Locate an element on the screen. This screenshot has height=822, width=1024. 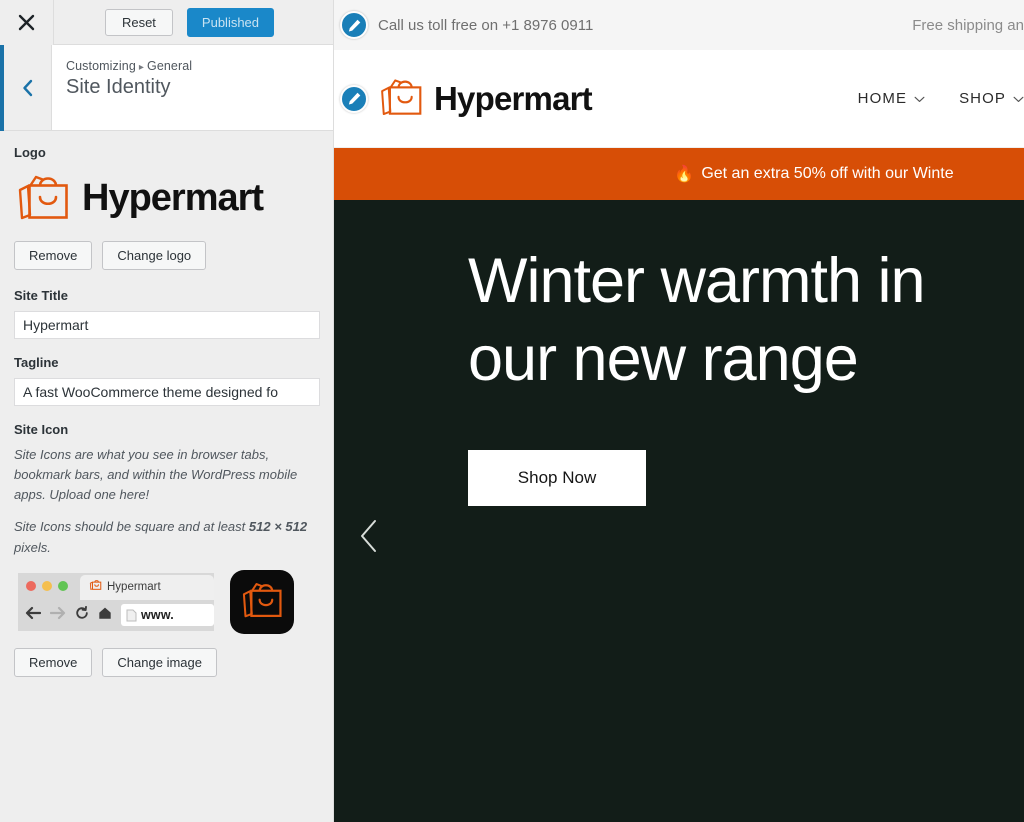
browser-tabstrip: Hypermart is located at coordinates (116, 586).